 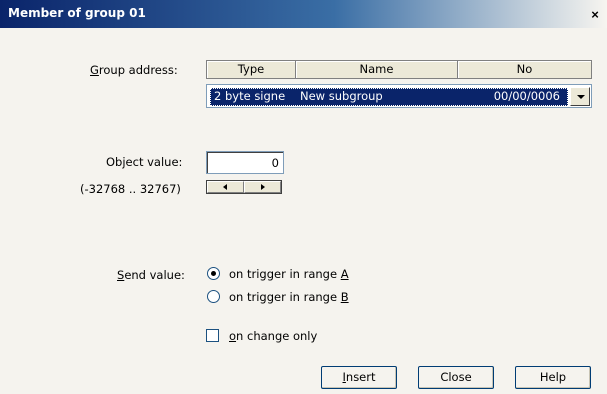 What do you see at coordinates (553, 377) in the screenshot?
I see `help-button: Help` at bounding box center [553, 377].